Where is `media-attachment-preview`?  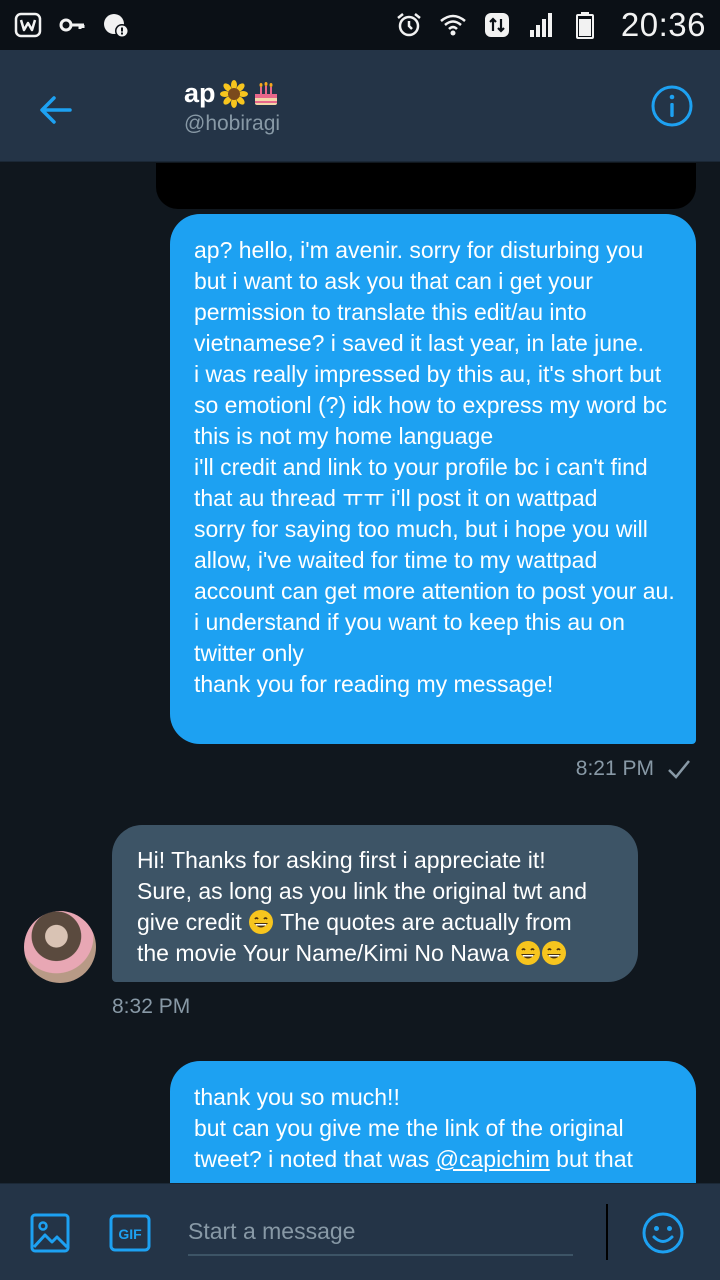
media-attachment-preview is located at coordinates (426, 186).